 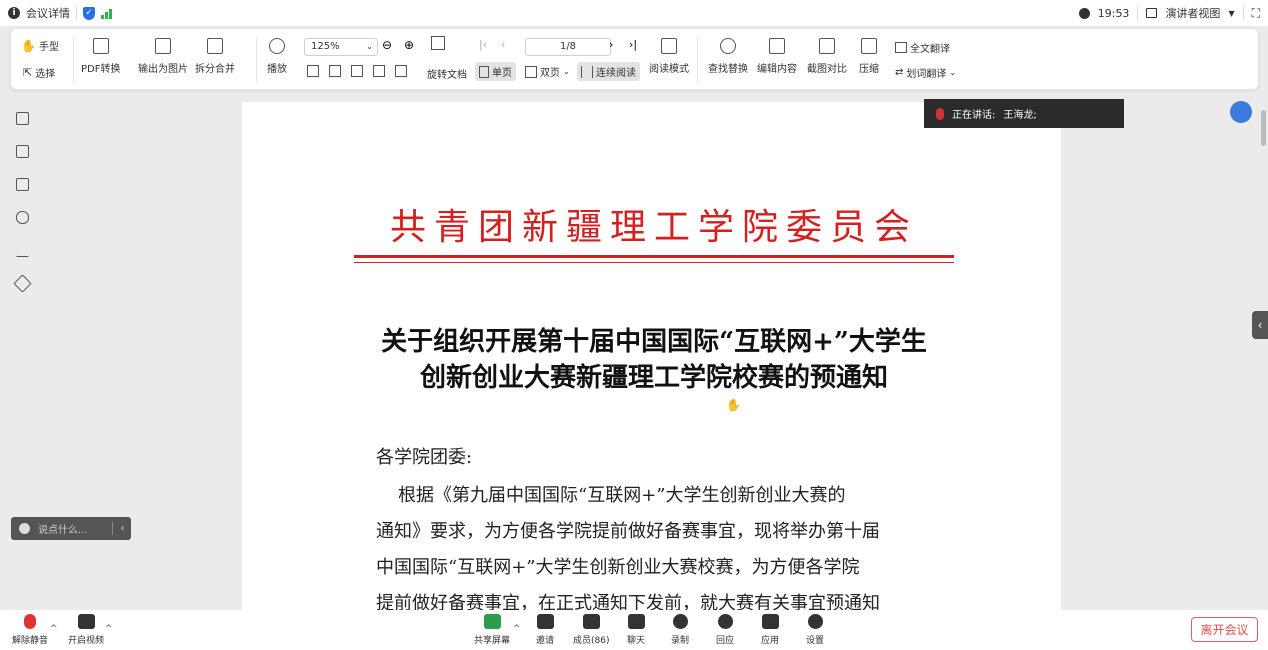 I want to click on unmute-label: 解除静音, so click(x=30, y=641).